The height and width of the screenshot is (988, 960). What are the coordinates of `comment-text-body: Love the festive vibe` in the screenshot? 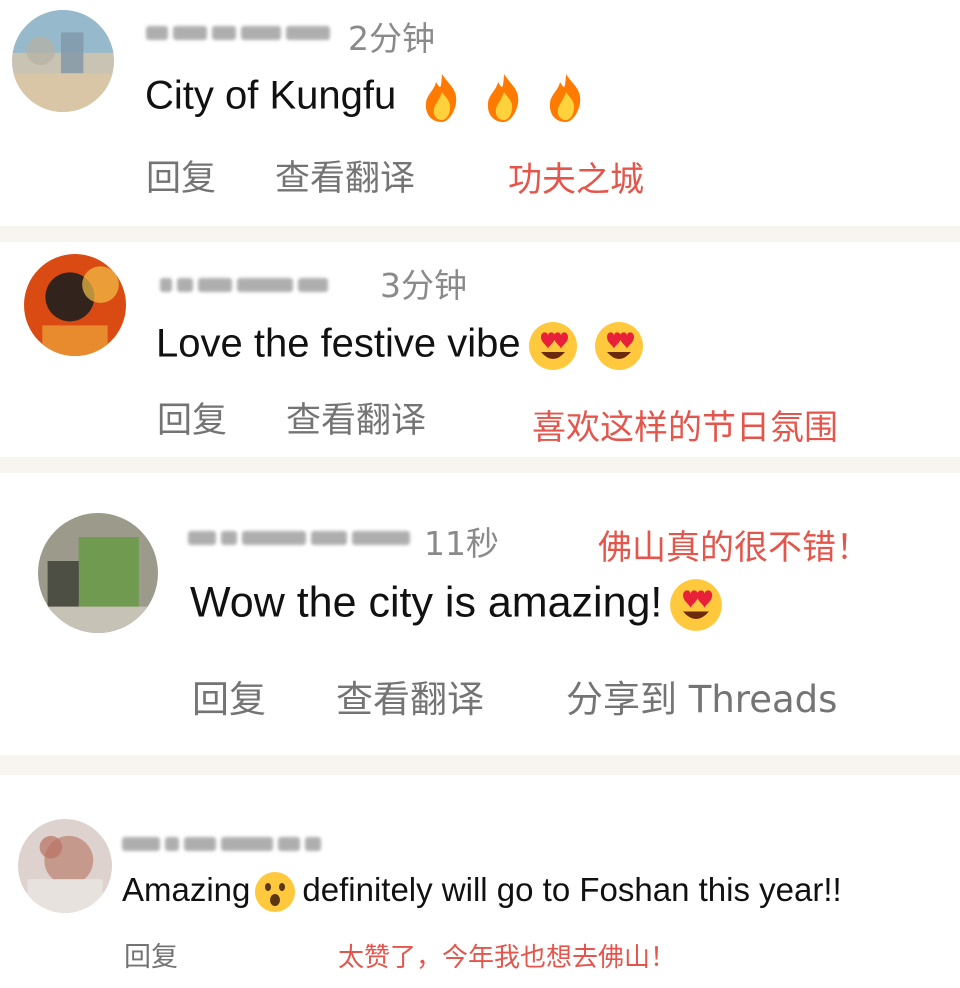 It's located at (338, 343).